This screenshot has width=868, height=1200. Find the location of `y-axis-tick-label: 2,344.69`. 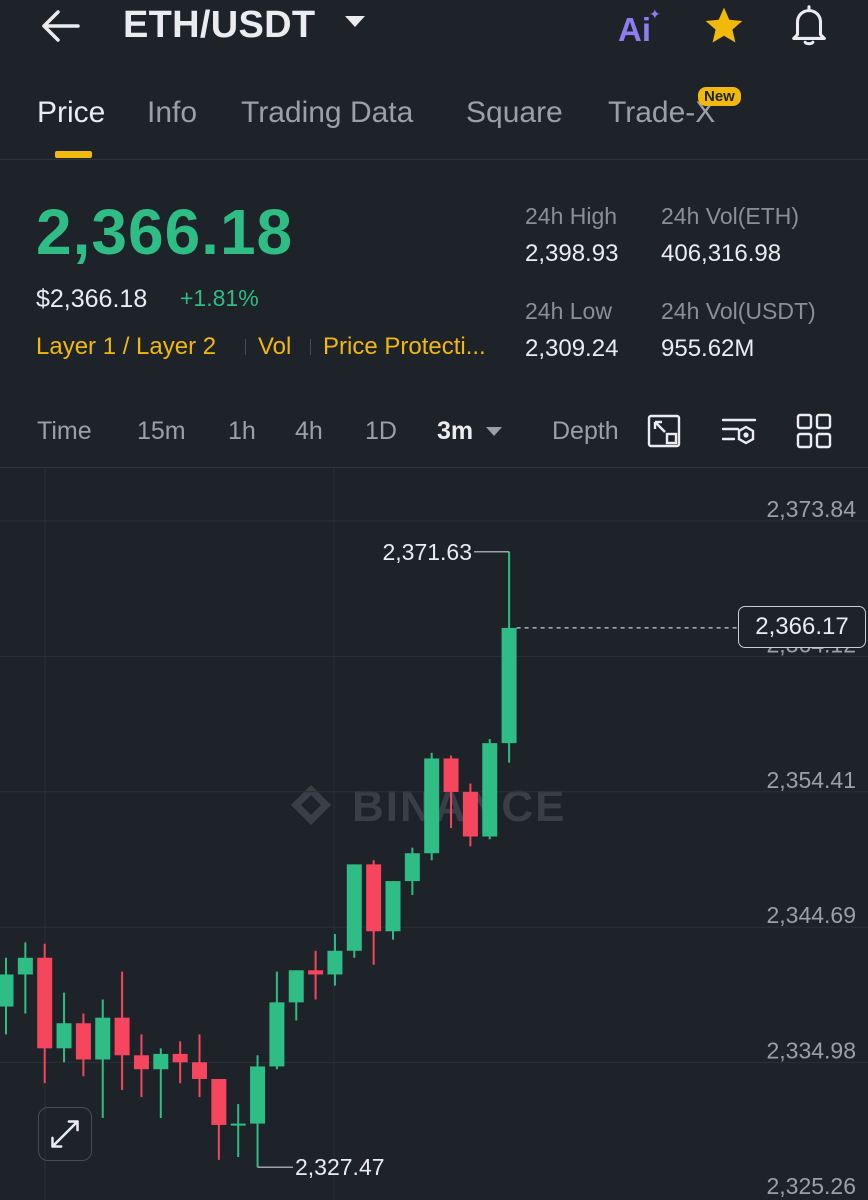

y-axis-tick-label: 2,344.69 is located at coordinates (811, 915).